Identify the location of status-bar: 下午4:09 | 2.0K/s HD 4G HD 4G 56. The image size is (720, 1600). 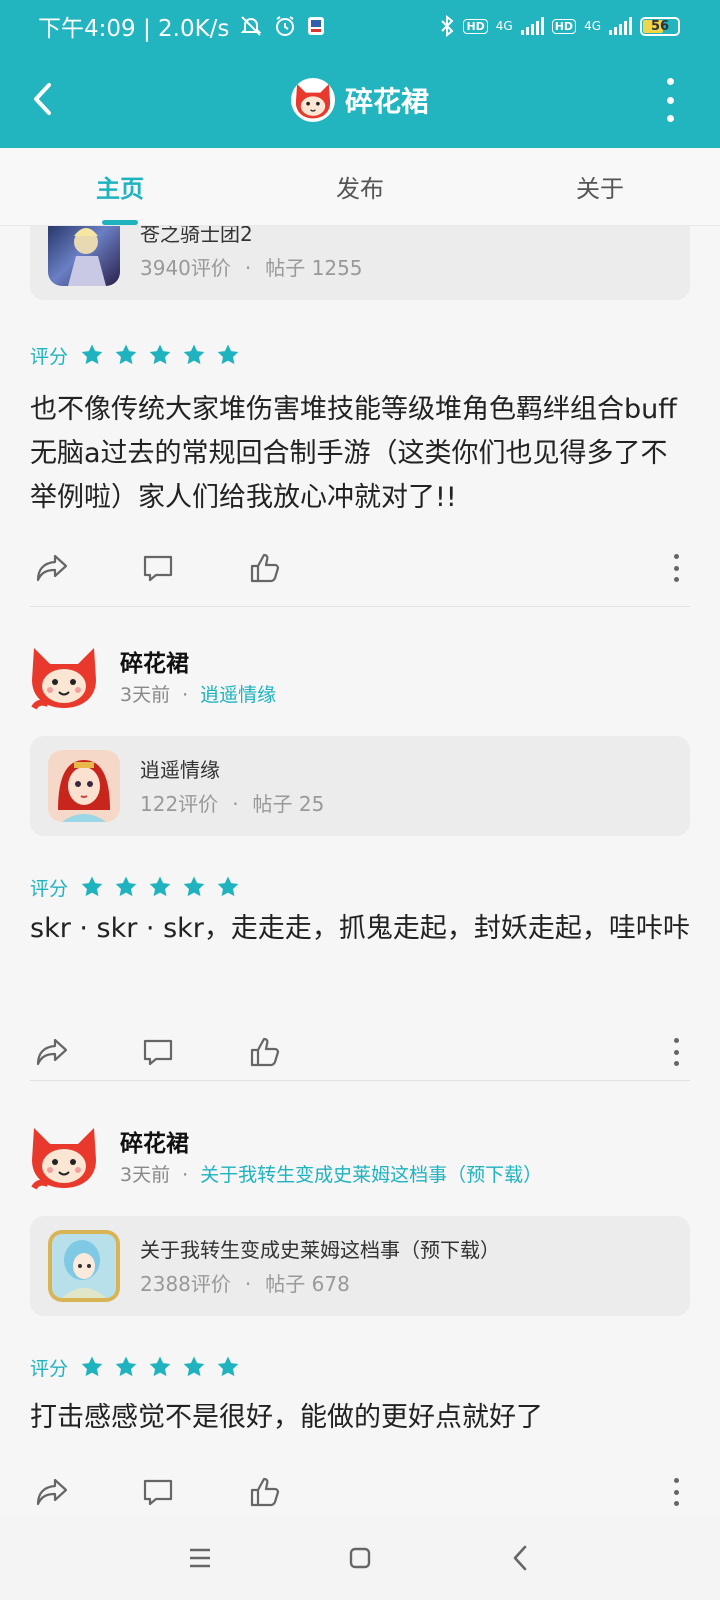
(360, 26).